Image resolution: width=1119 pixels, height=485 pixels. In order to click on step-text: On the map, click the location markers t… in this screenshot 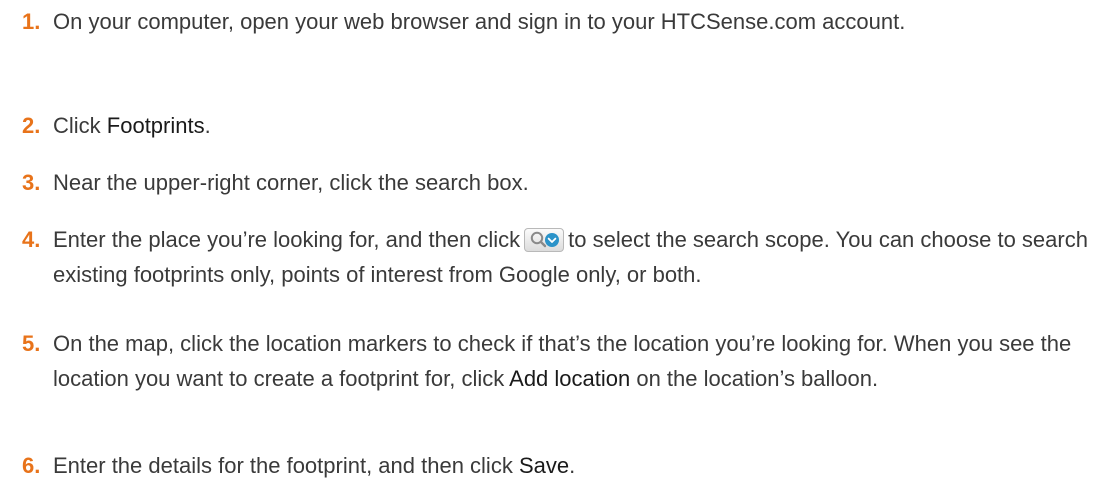, I will do `click(582, 361)`.